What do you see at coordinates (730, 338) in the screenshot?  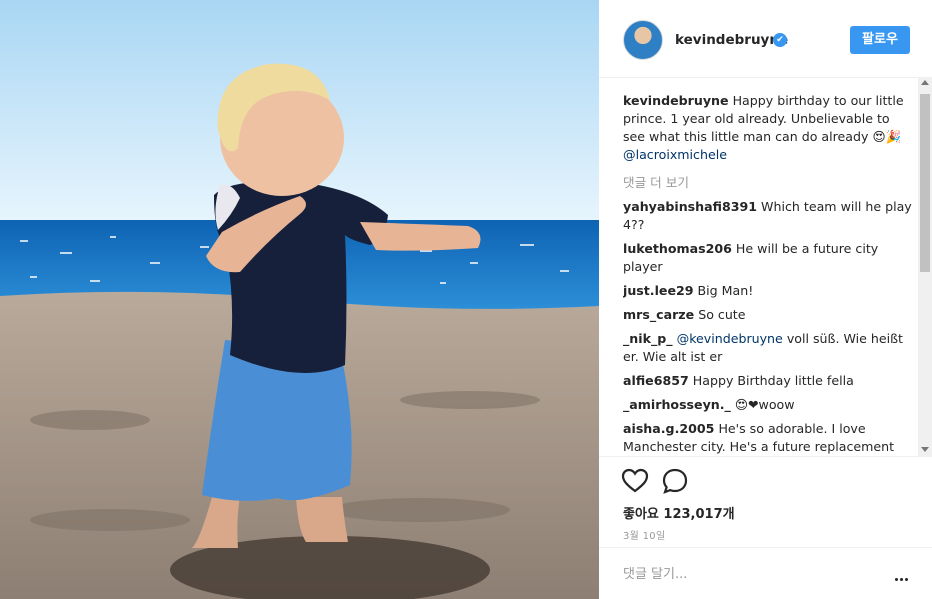 I see `comment-mention: @kevindebruyne` at bounding box center [730, 338].